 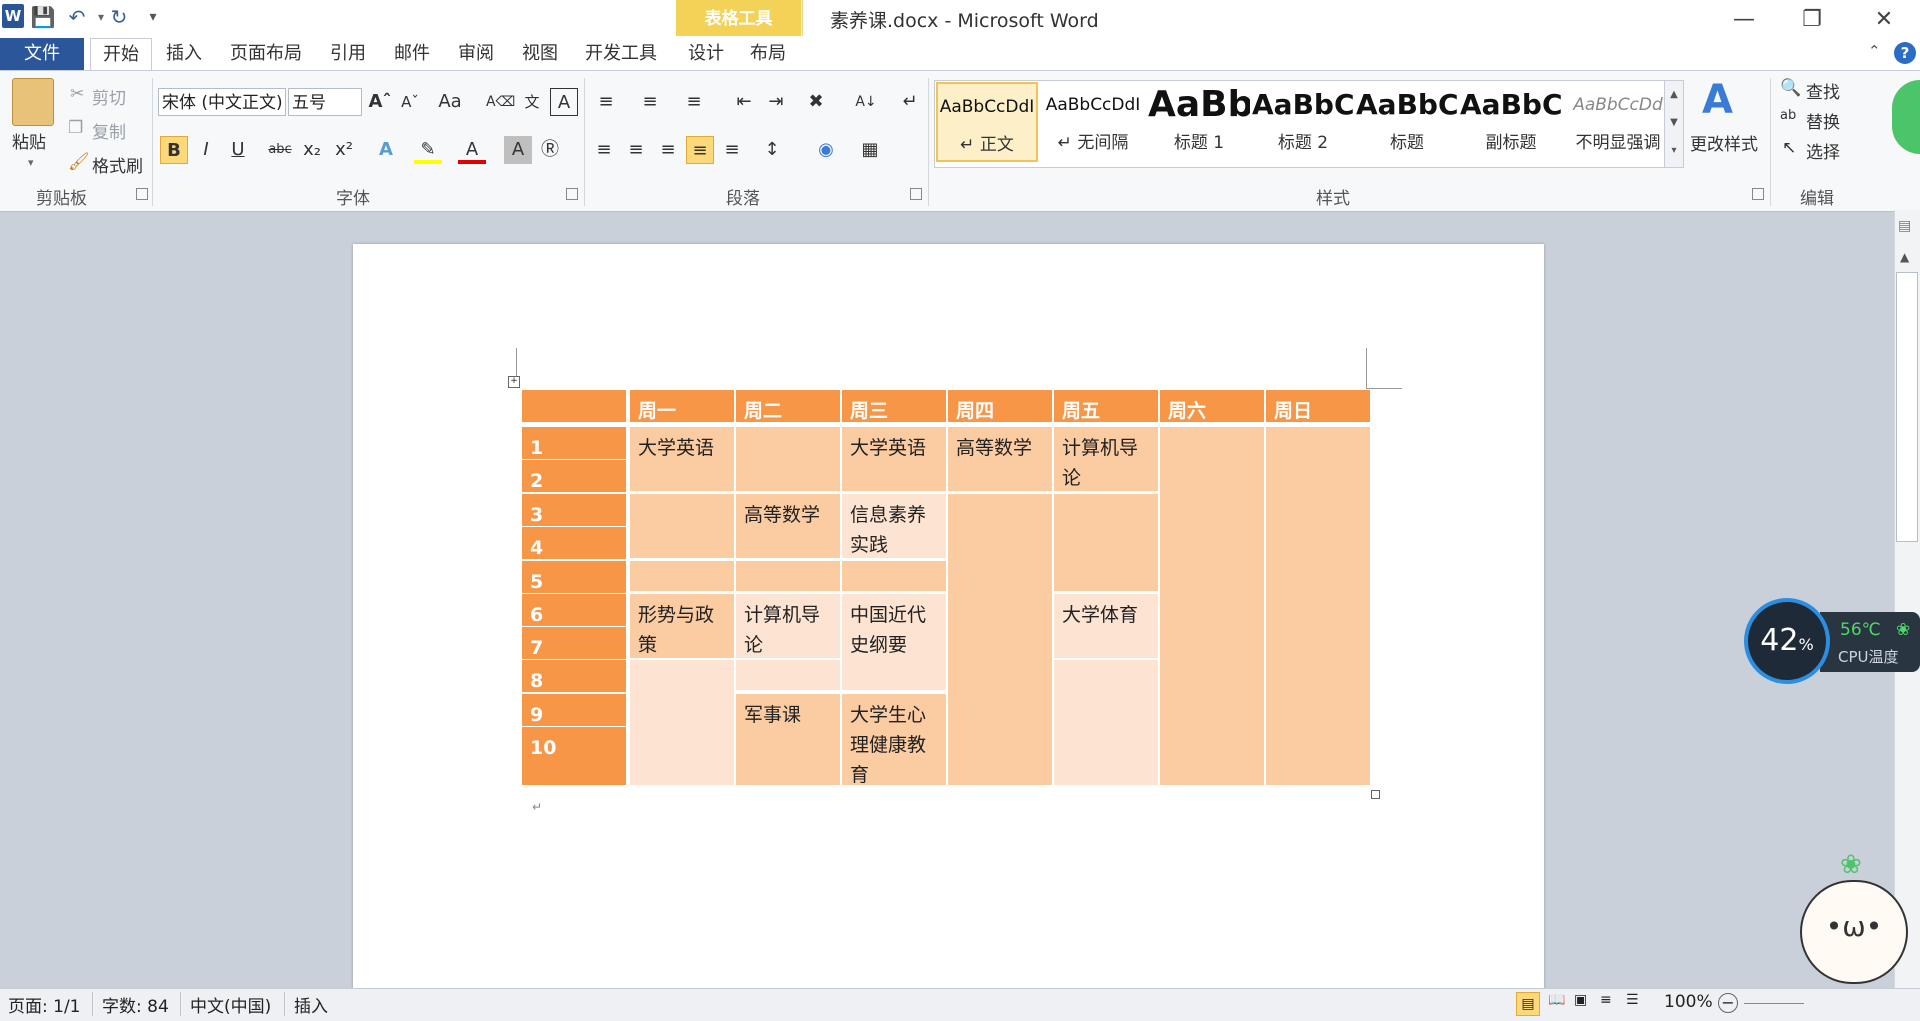 What do you see at coordinates (1823, 120) in the screenshot?
I see `replace-button: 替换` at bounding box center [1823, 120].